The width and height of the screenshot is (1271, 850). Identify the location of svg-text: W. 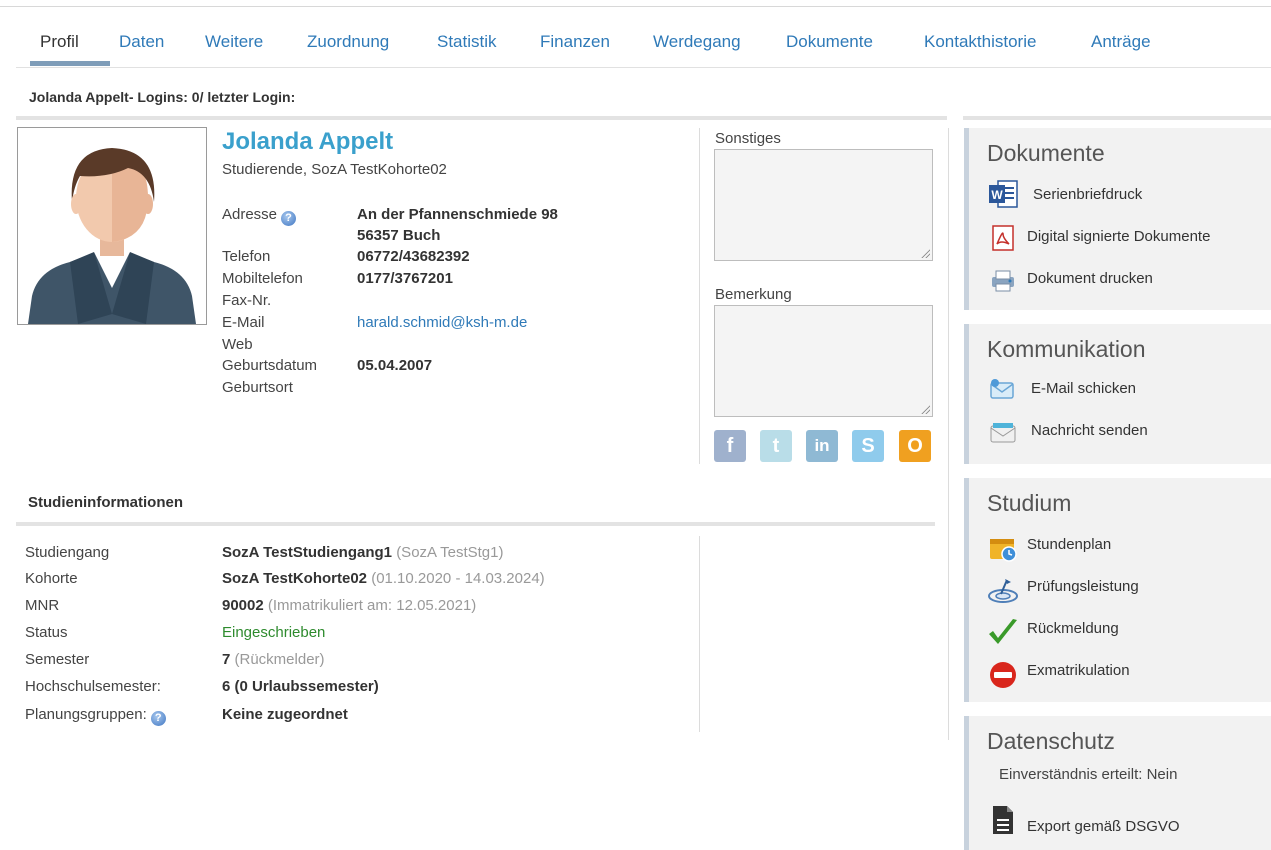
(997, 195).